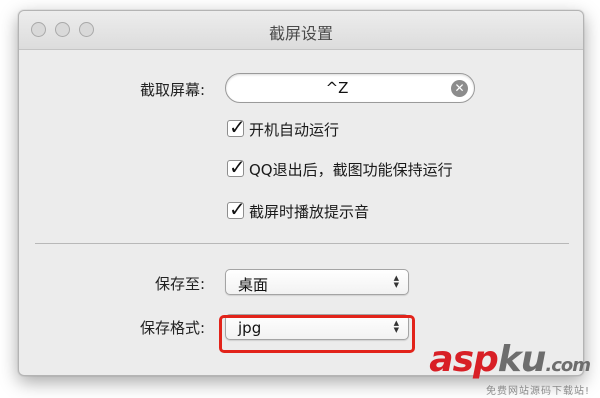  I want to click on save-format-label: 保存格式:, so click(172, 328).